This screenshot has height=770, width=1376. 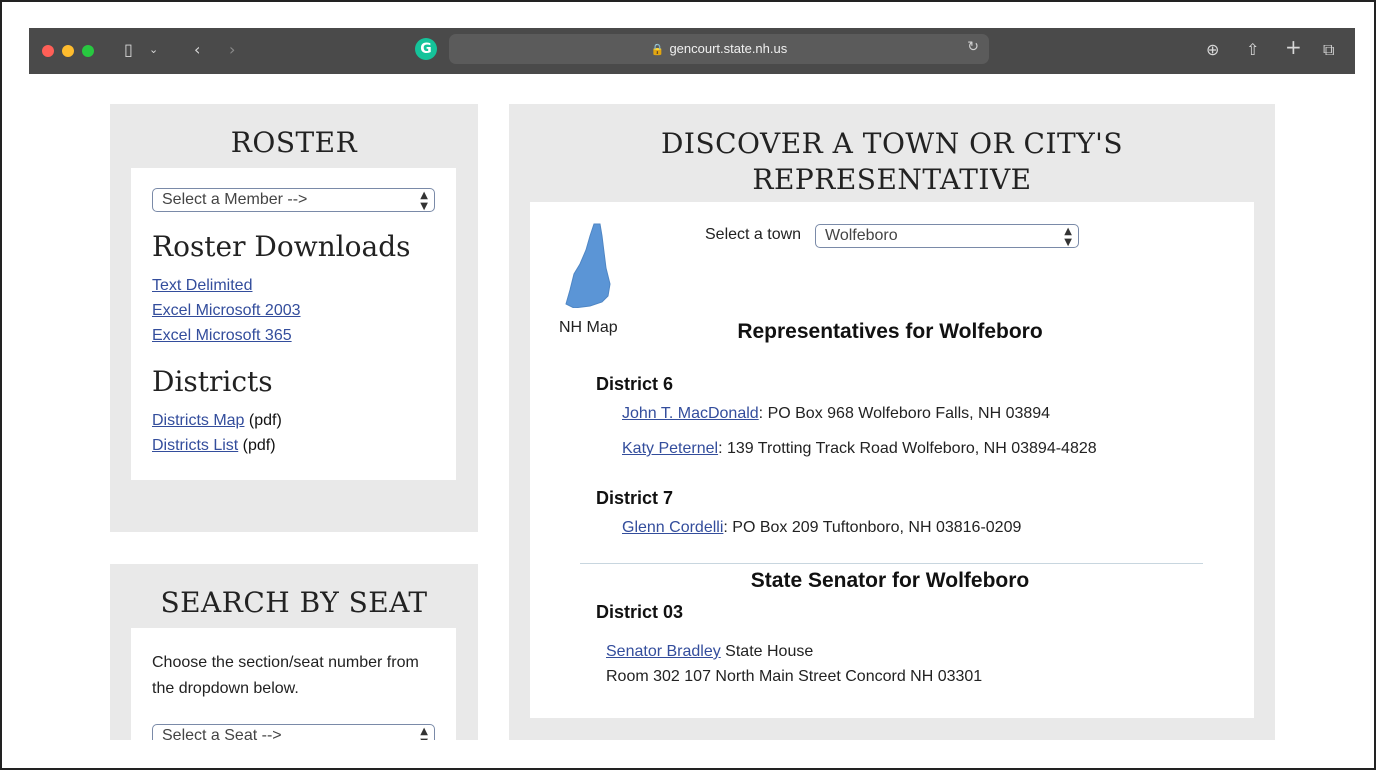 I want to click on member-select-value: Select a Member -->, so click(x=235, y=199).